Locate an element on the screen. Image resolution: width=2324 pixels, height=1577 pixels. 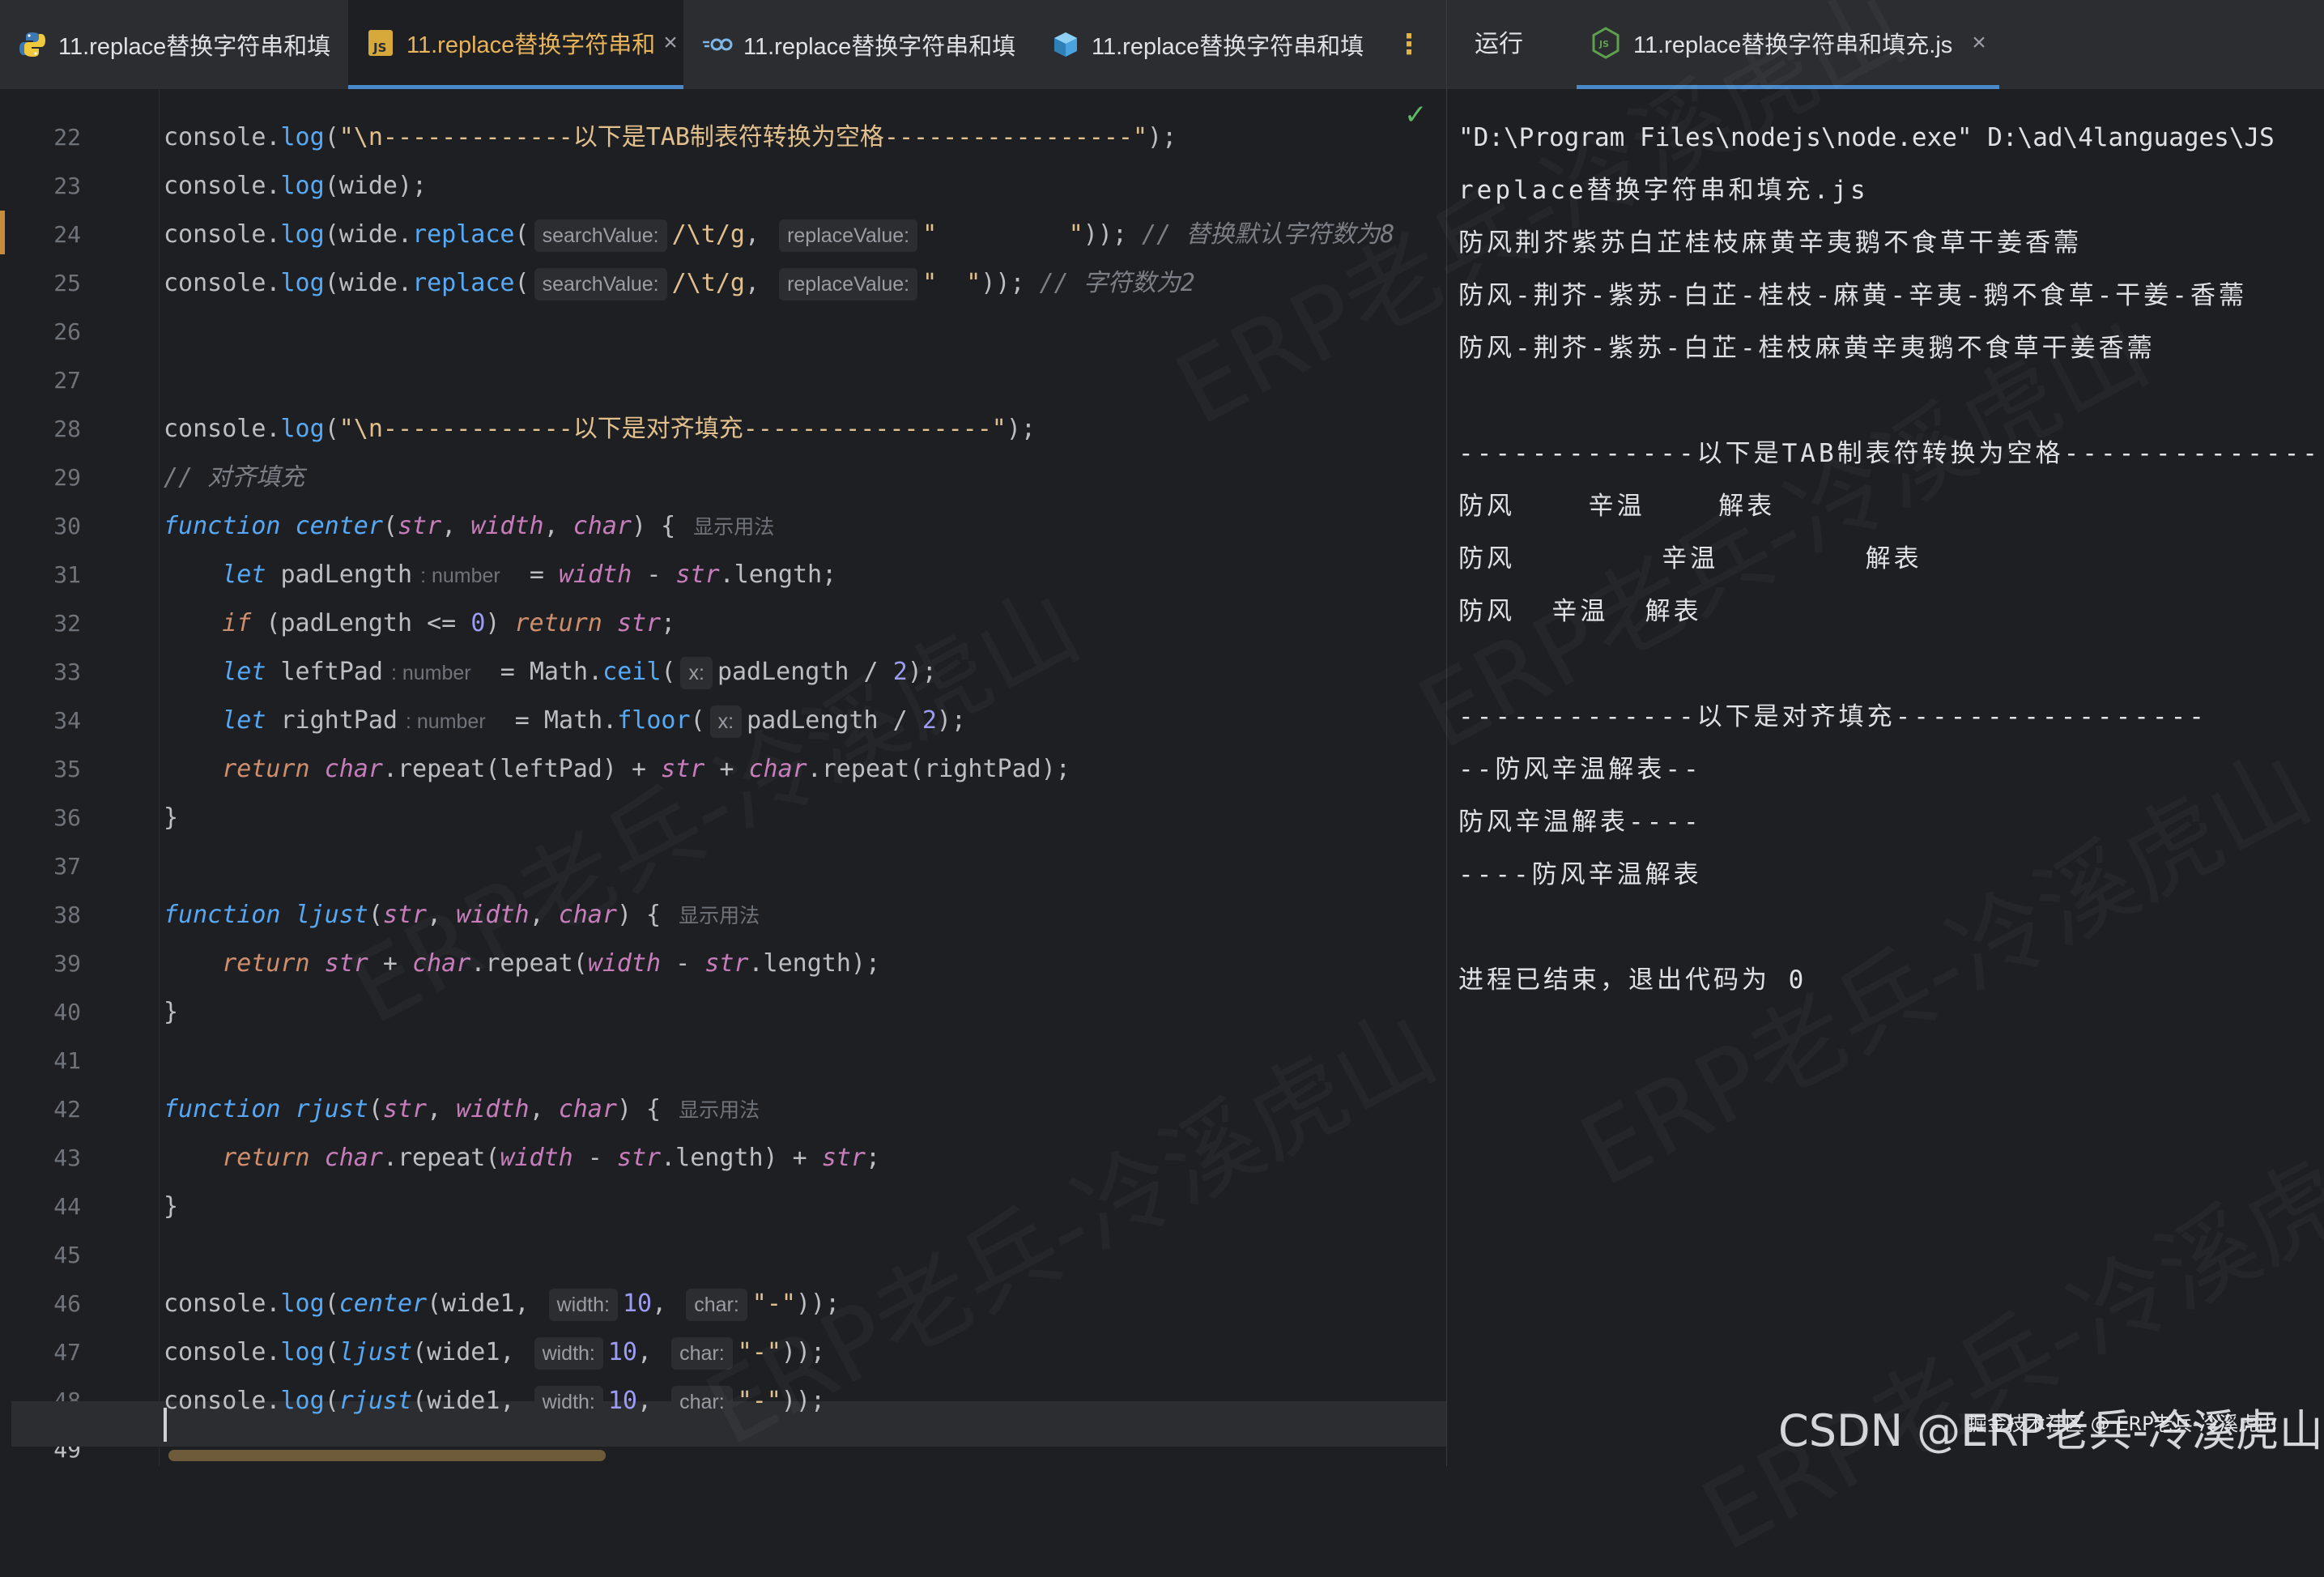
no-problems-check-icon: ✓ is located at coordinates (1416, 115).